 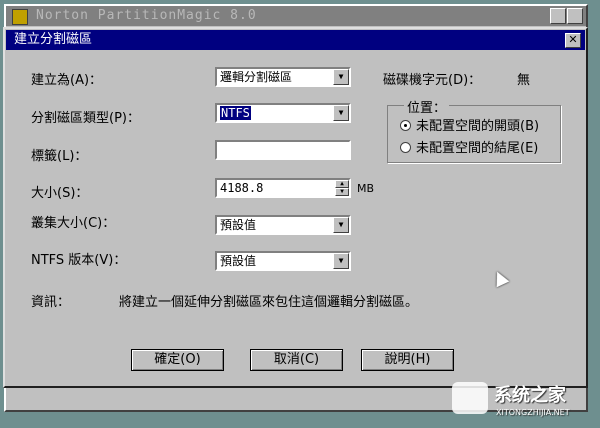 What do you see at coordinates (405, 125) in the screenshot?
I see `radio-checked-icon` at bounding box center [405, 125].